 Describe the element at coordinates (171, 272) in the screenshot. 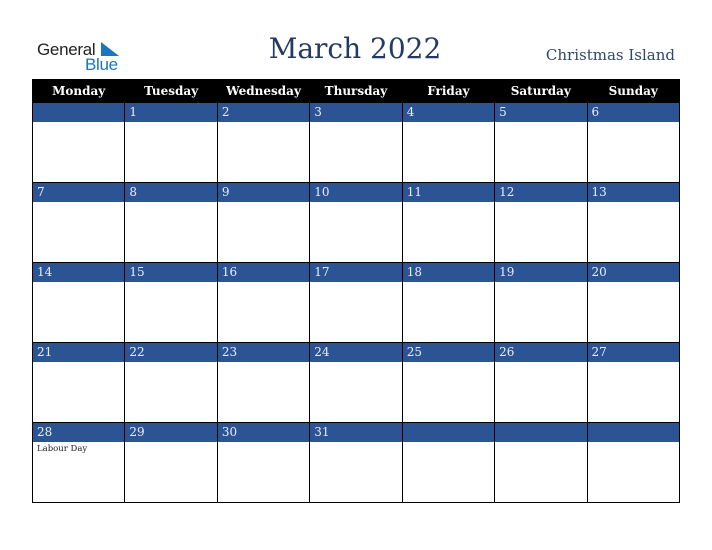

I see `day-number: 15` at that location.